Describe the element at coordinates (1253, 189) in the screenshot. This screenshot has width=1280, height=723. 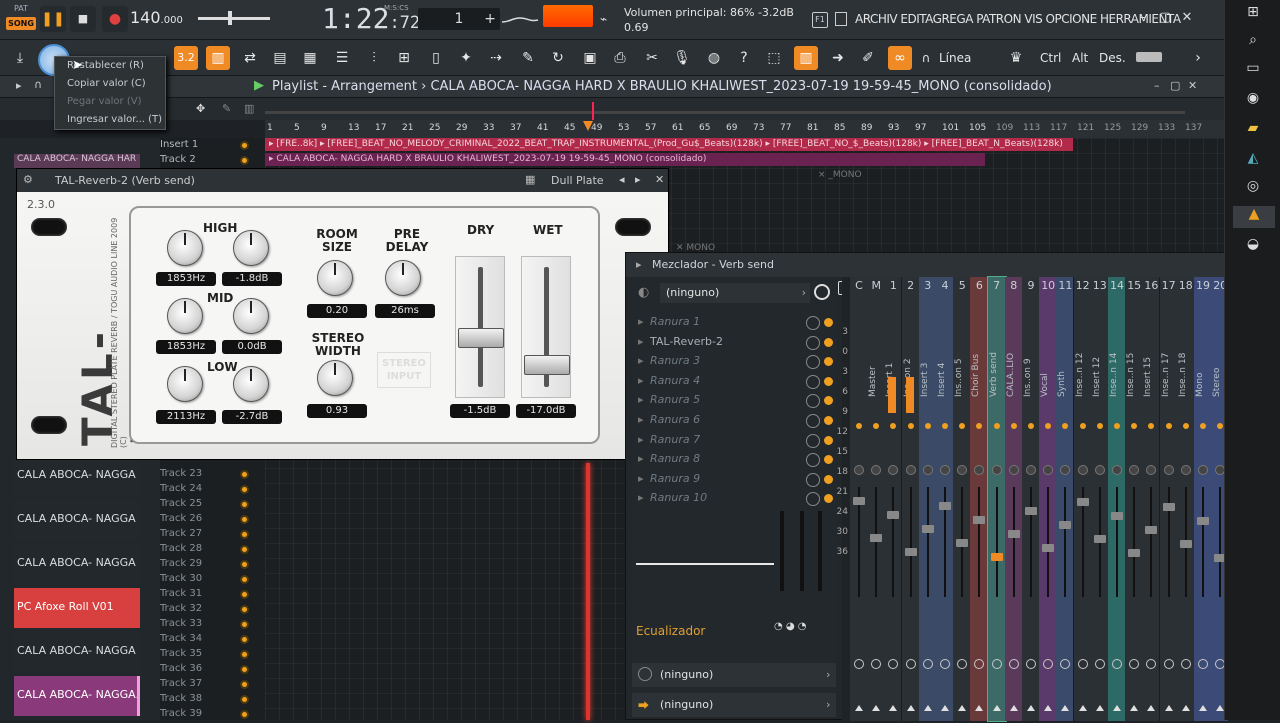
I see `settings-app-icon: ◎` at that location.